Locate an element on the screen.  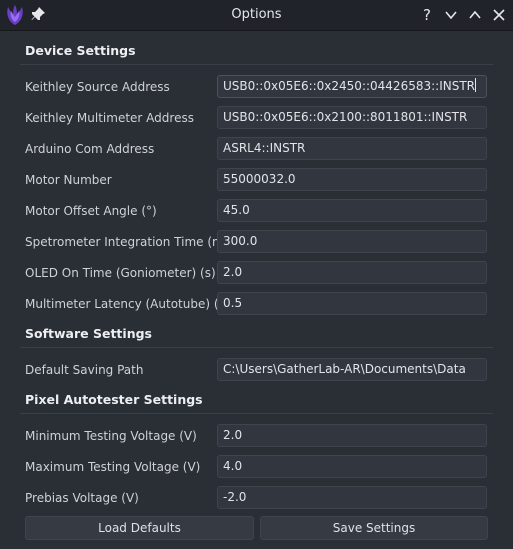
chevron-up-icon is located at coordinates (475, 15).